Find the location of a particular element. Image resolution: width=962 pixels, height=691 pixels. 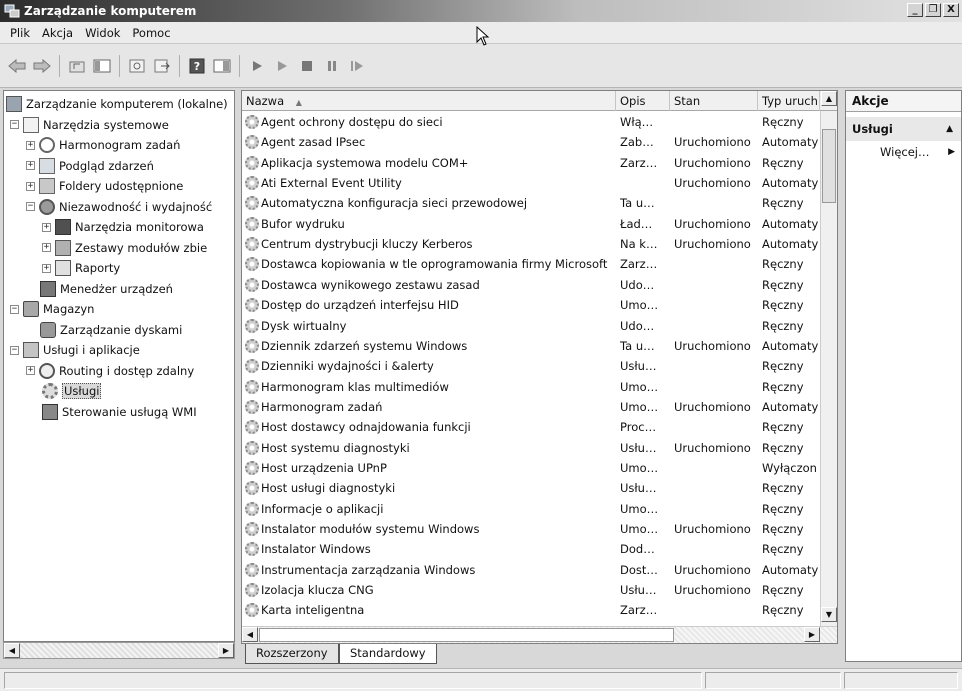

show-hide-tree-icon is located at coordinates (102, 66).